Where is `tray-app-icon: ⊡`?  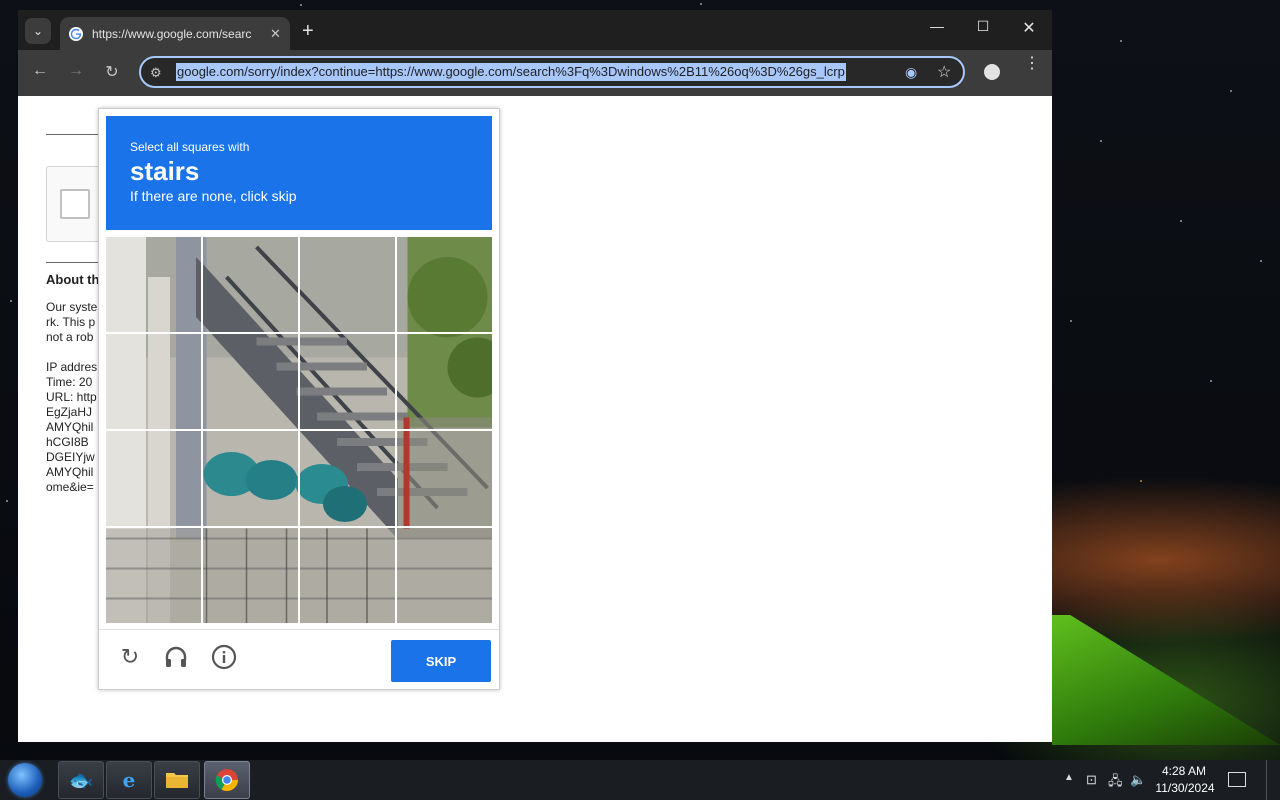
tray-app-icon: ⊡ is located at coordinates (1091, 780).